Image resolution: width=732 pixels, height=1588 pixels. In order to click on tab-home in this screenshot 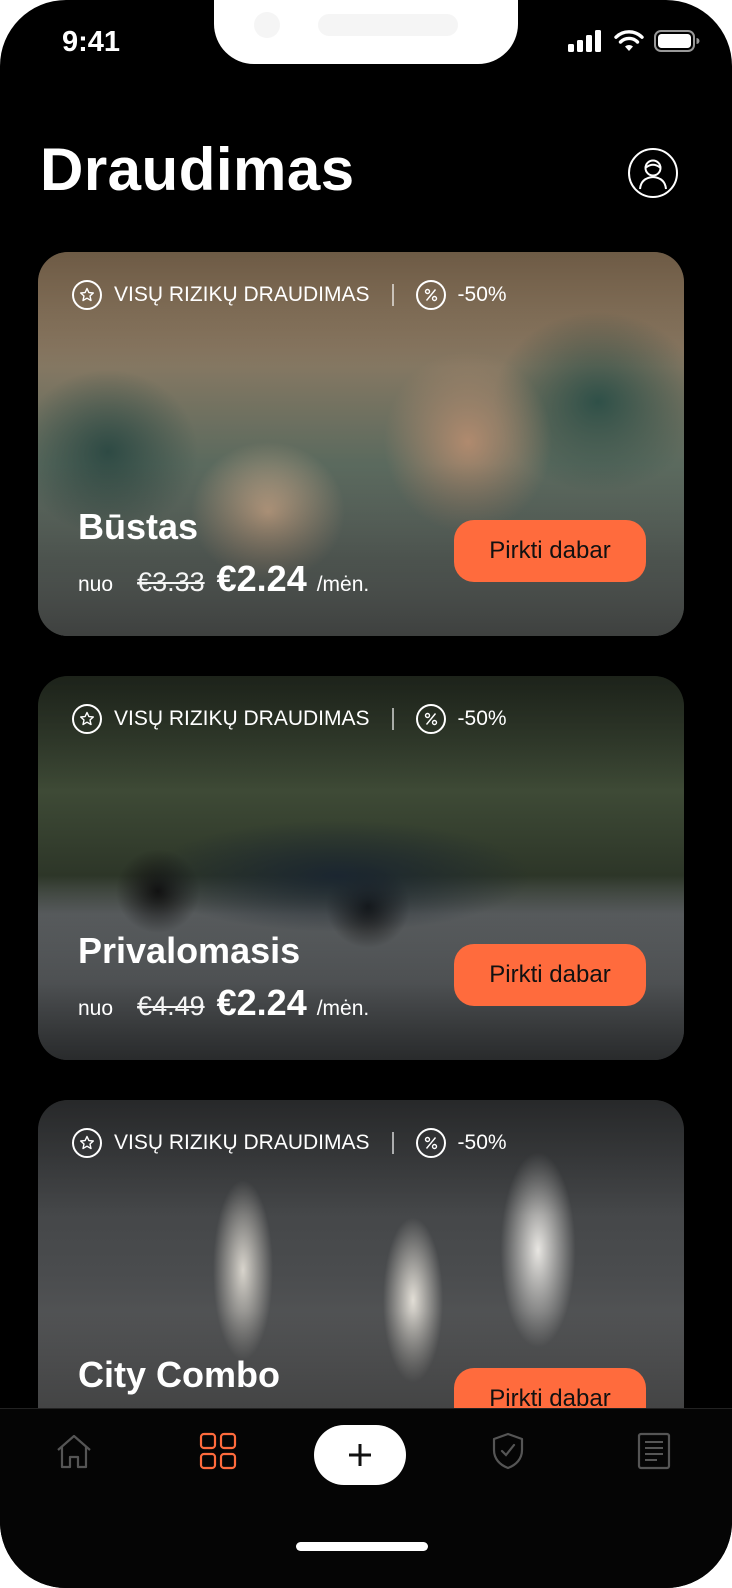, I will do `click(74, 1451)`.